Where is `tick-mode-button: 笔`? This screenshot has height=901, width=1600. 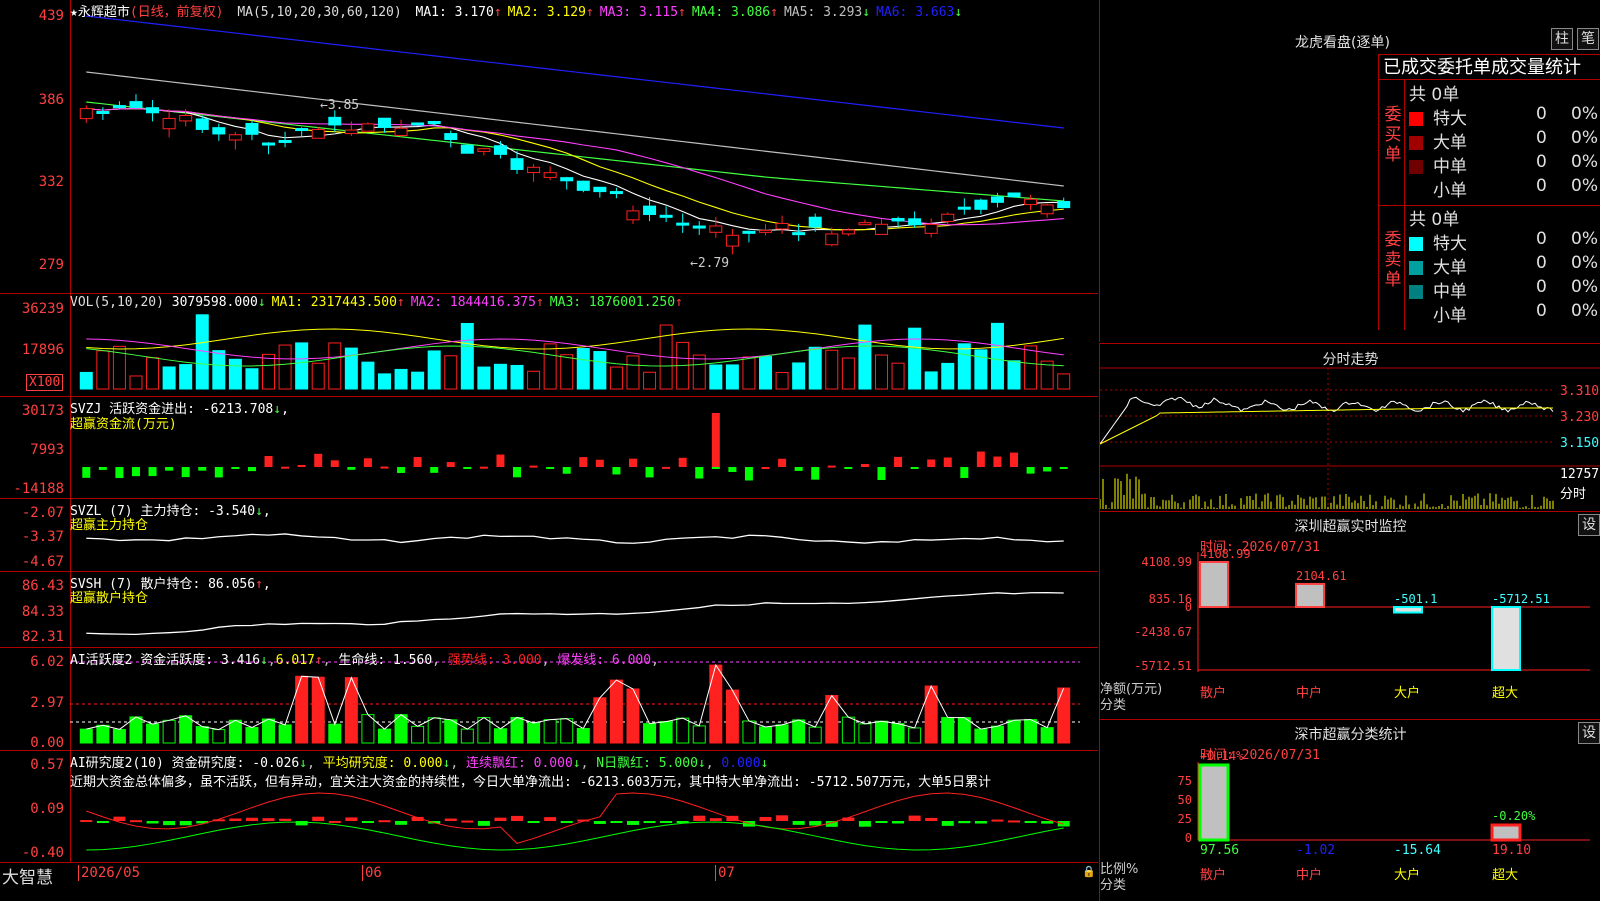
tick-mode-button: 笔 is located at coordinates (1588, 39).